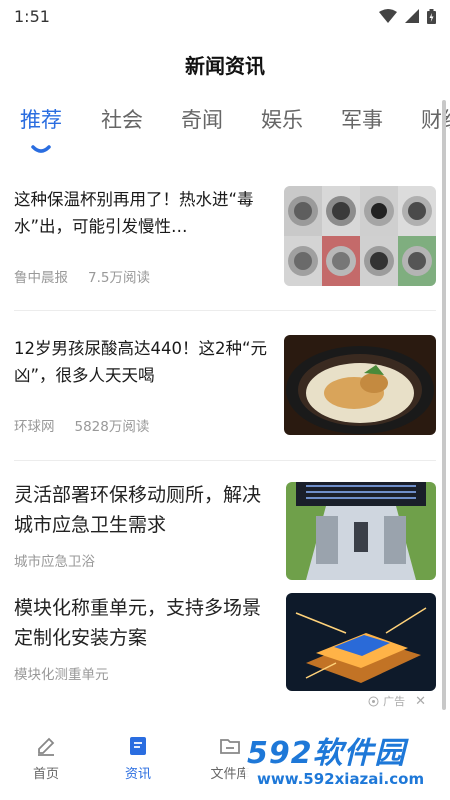  Describe the element at coordinates (46, 746) in the screenshot. I see `pencil-icon` at that location.